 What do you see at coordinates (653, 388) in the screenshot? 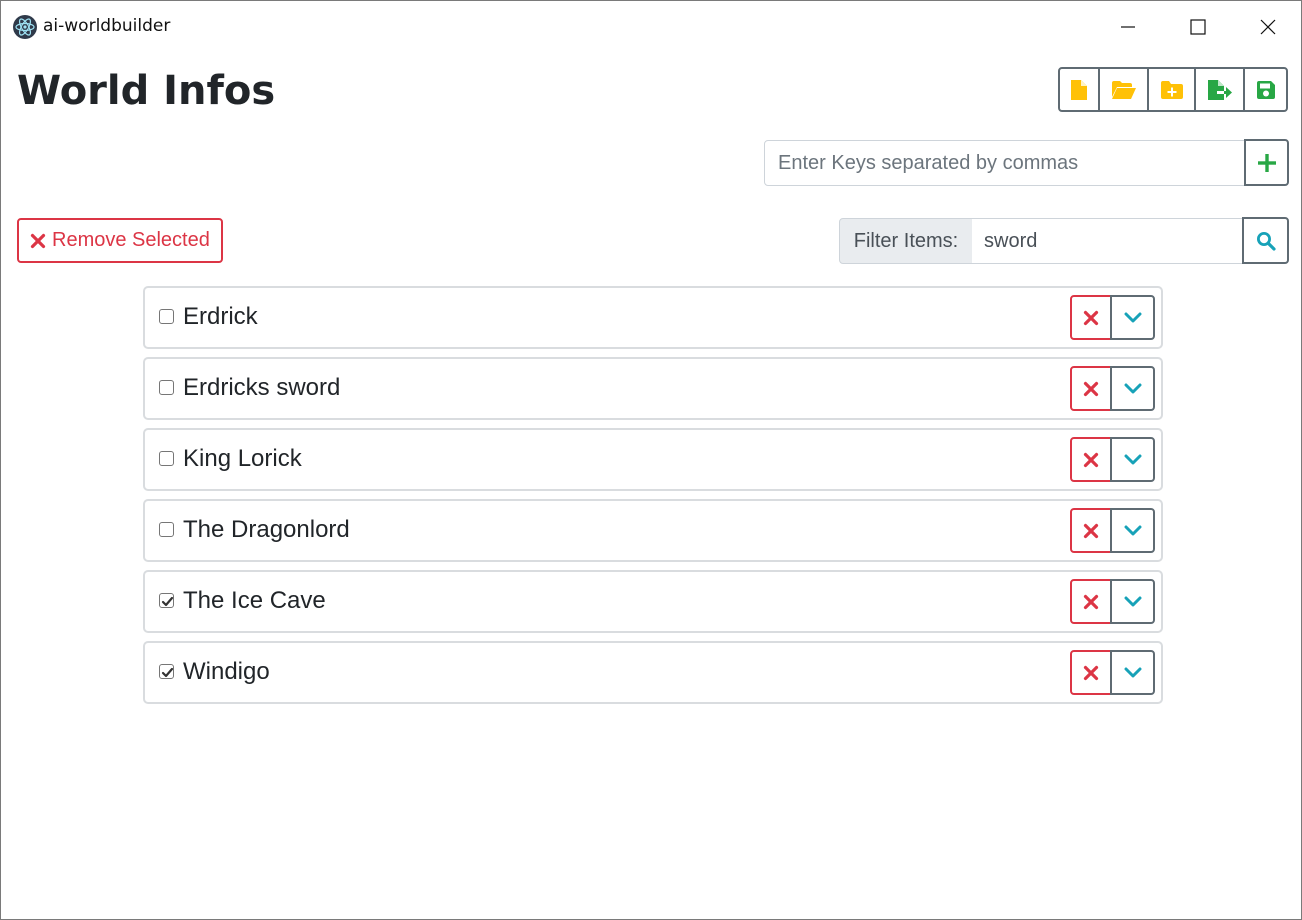
I see `list-item: Erdricks sword` at bounding box center [653, 388].